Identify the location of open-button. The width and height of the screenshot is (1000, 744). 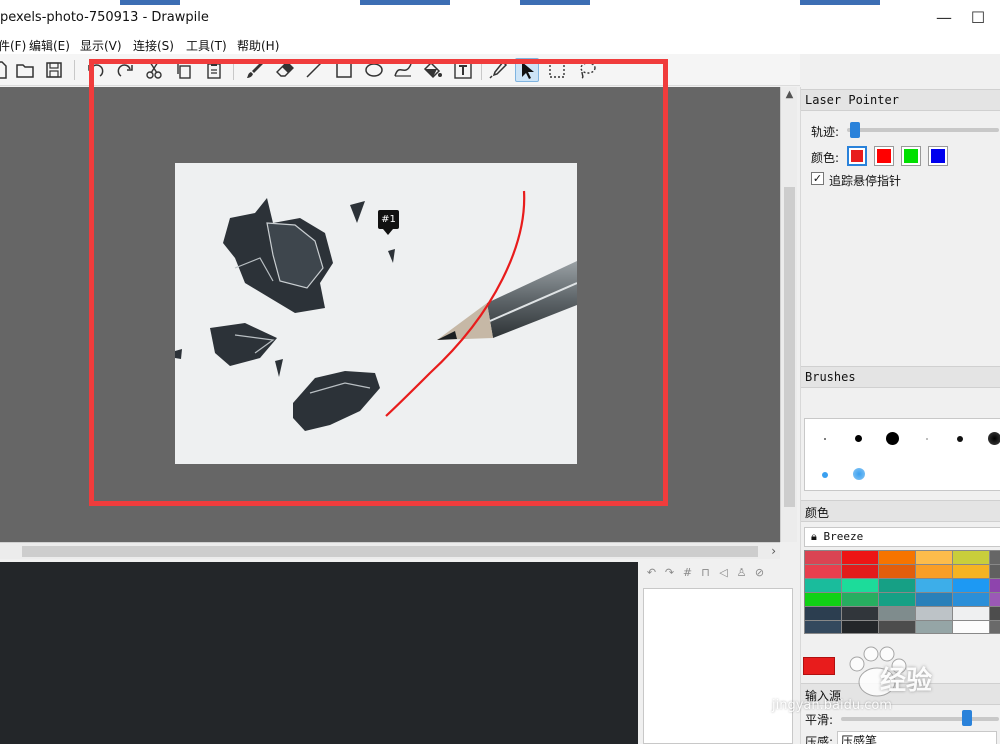
(25, 70).